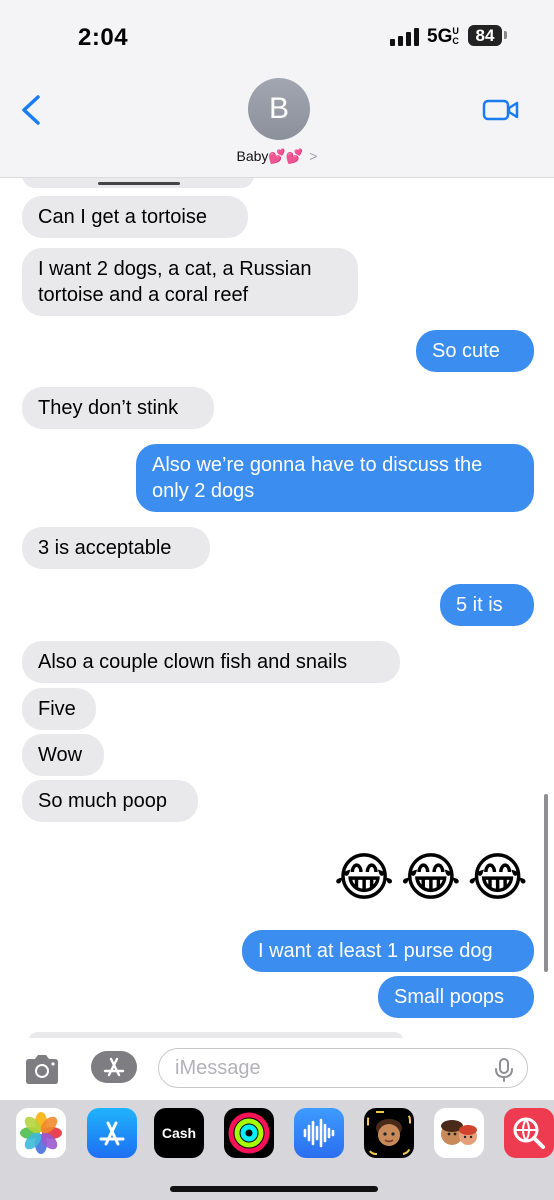 The height and width of the screenshot is (1200, 554). Describe the element at coordinates (404, 37) in the screenshot. I see `cellular-signal-icon` at that location.